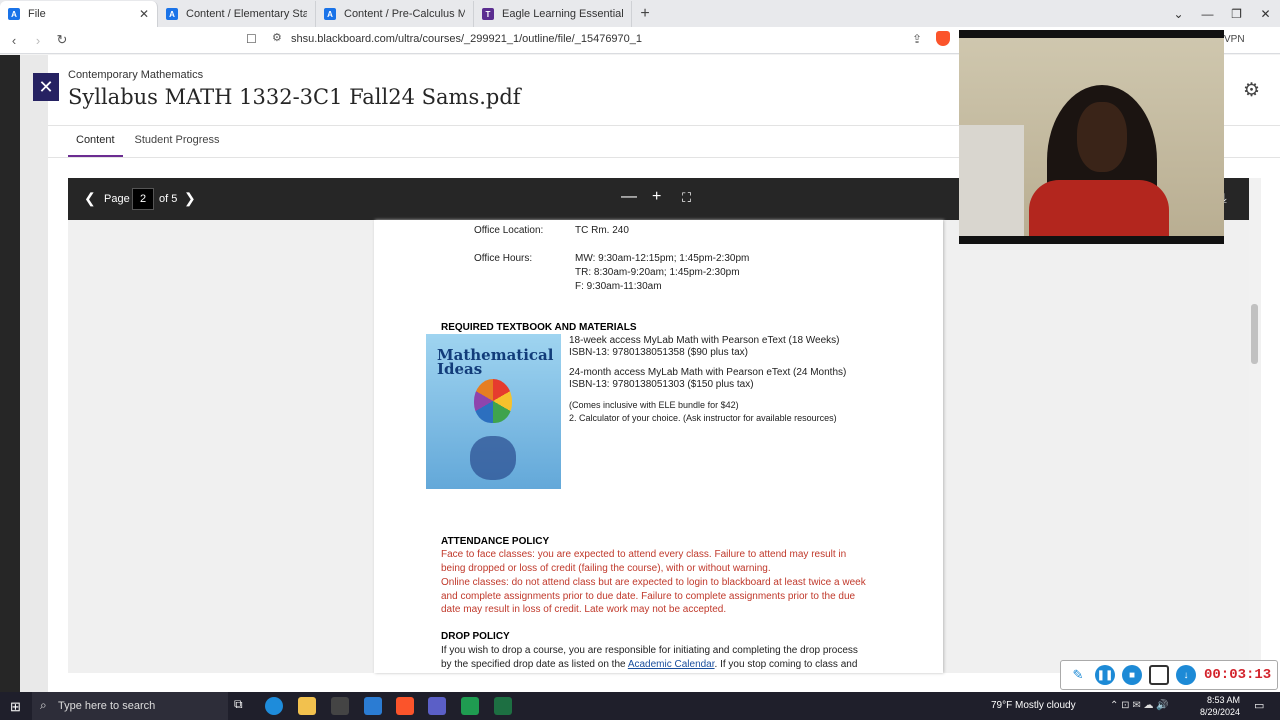  Describe the element at coordinates (1254, 334) in the screenshot. I see `scrollbar-thumb` at that location.